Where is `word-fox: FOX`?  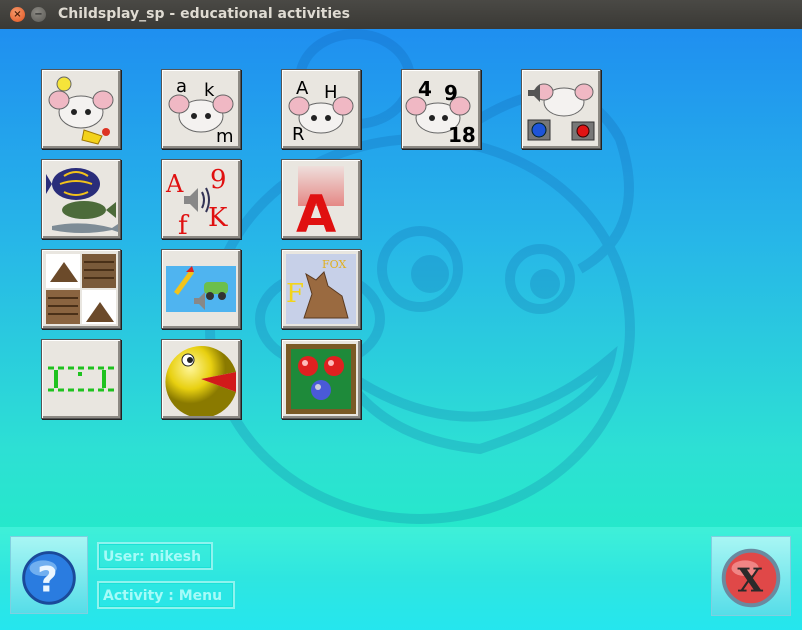 word-fox: FOX is located at coordinates (334, 264).